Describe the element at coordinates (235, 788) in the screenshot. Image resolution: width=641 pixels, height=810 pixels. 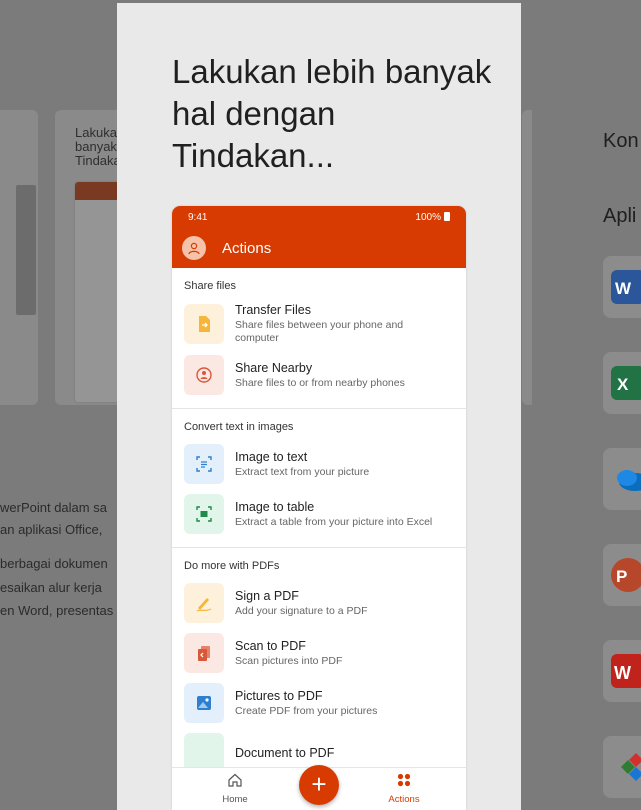
I see `nav-home: Home` at that location.